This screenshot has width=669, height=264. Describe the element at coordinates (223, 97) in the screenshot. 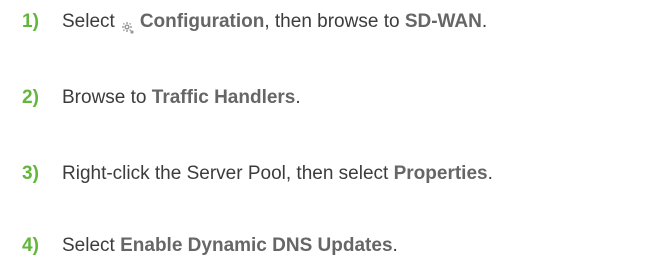

I see `ui-term-traffic-handlers: Traffic Handlers` at that location.